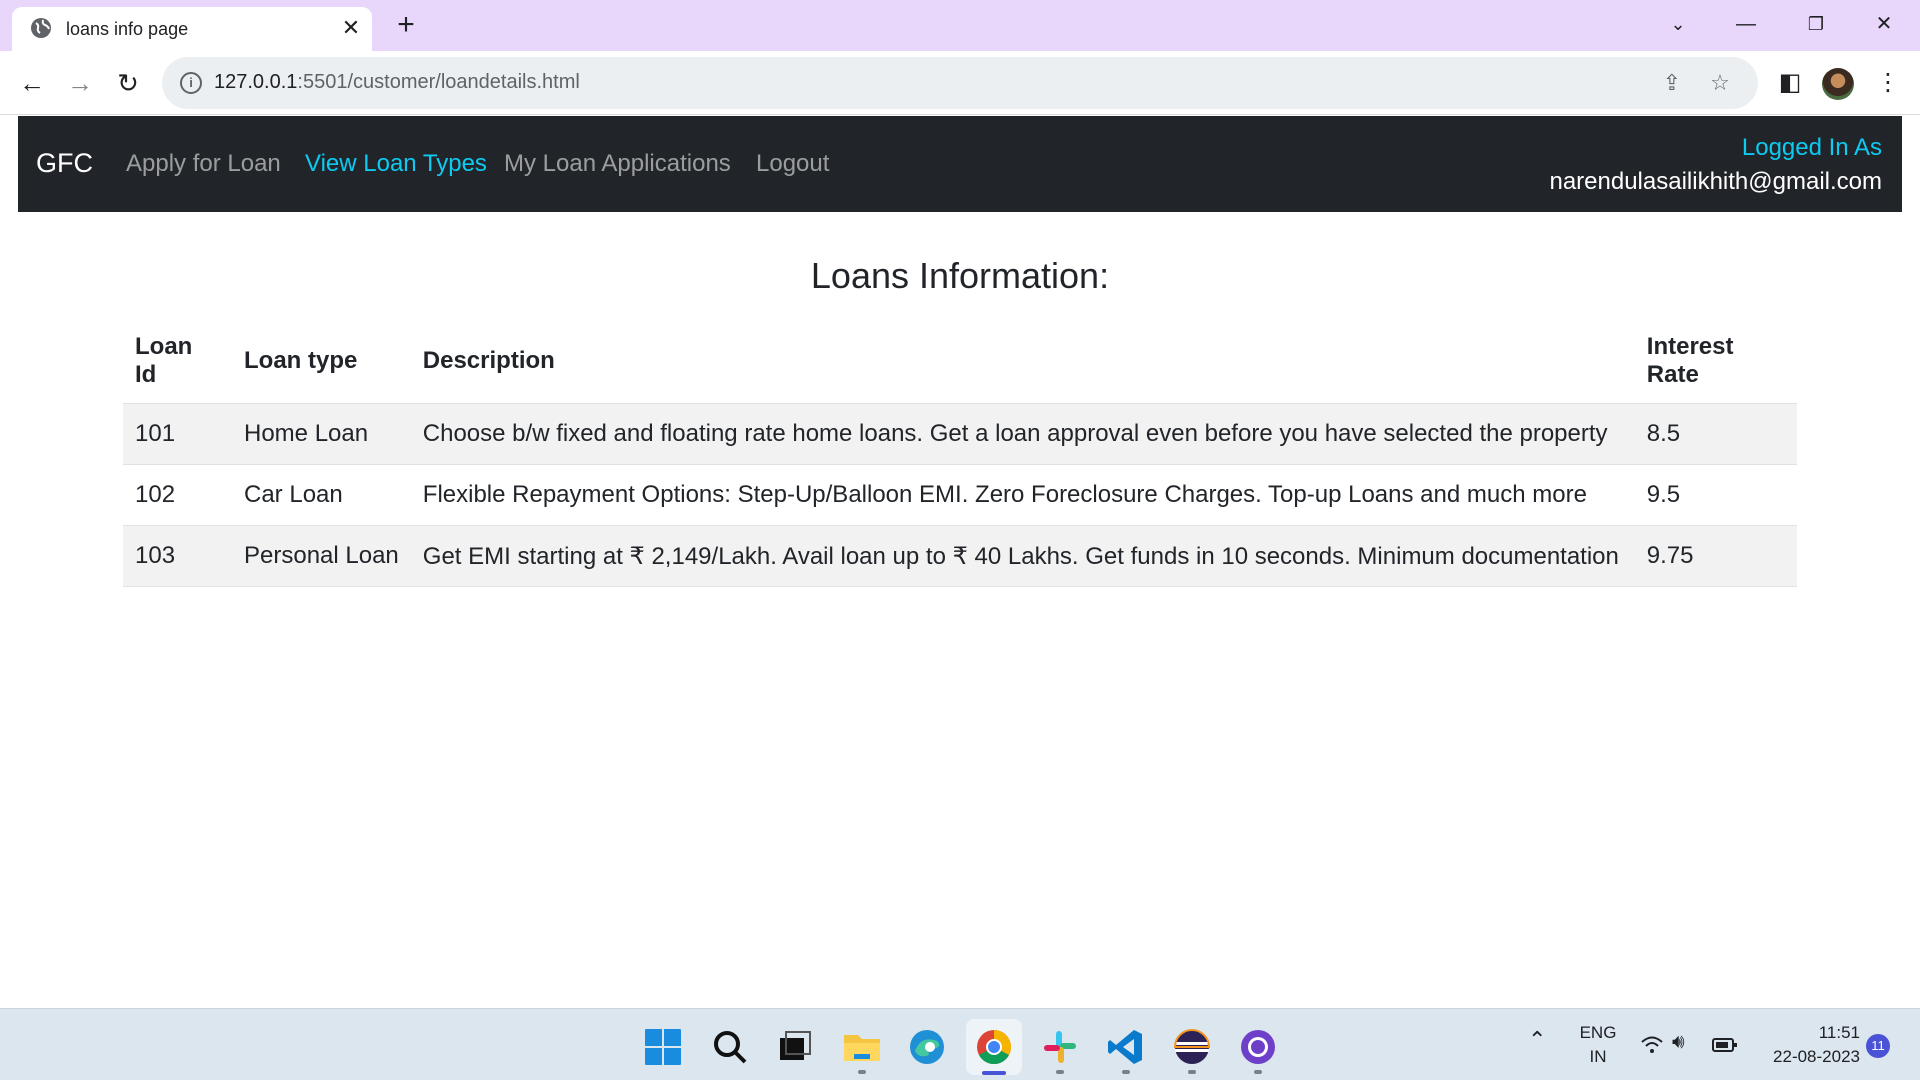  What do you see at coordinates (1652, 1045) in the screenshot?
I see `wifi-icon` at bounding box center [1652, 1045].